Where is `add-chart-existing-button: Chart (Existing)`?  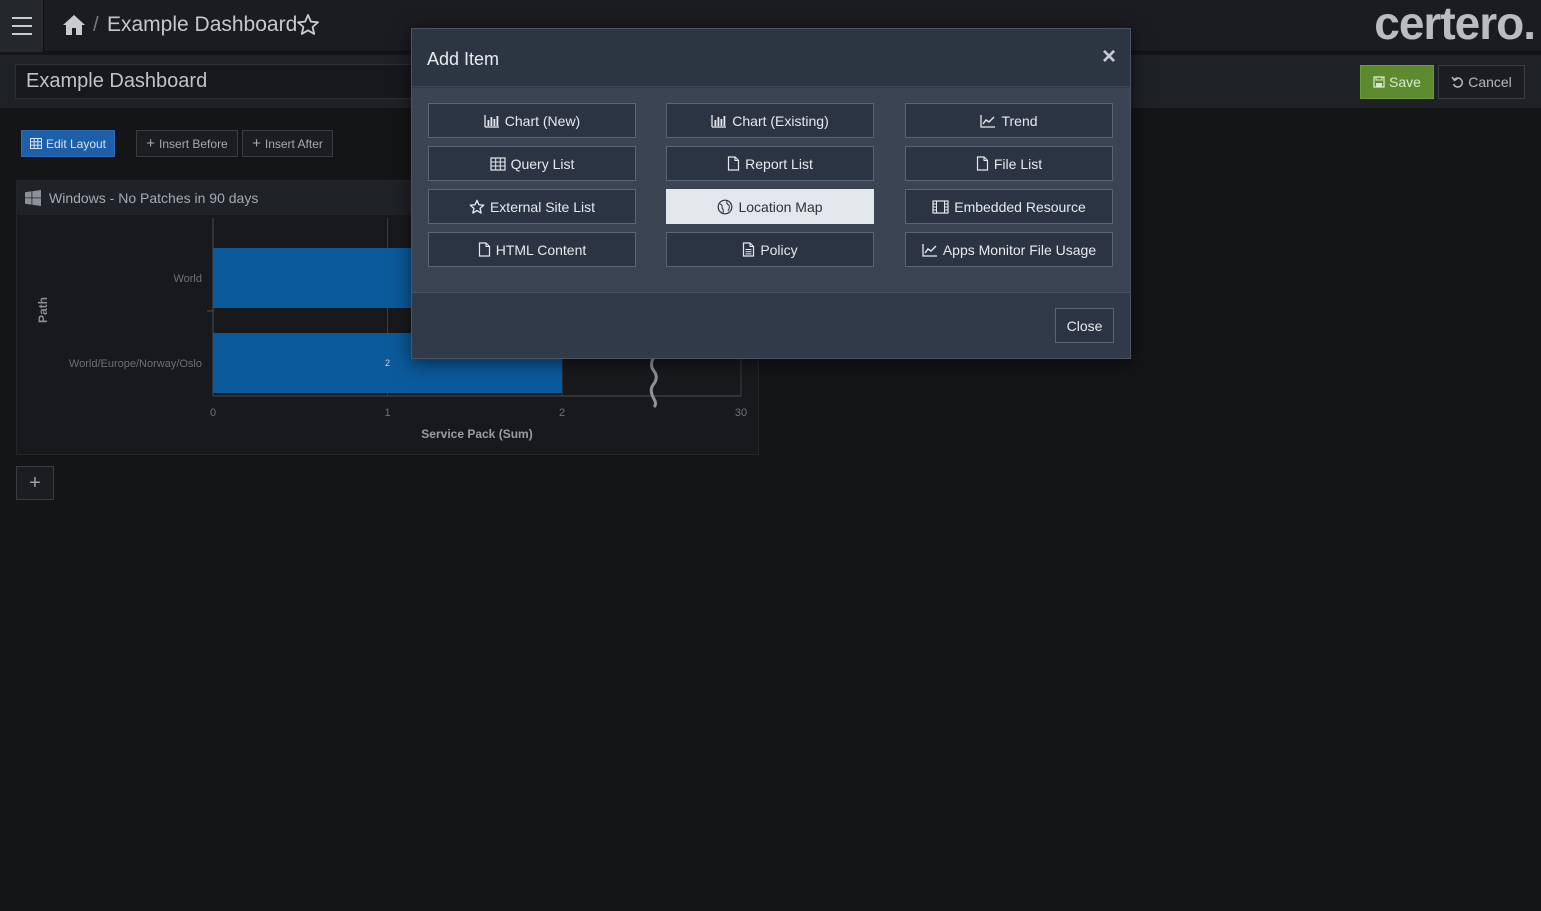
add-chart-existing-button: Chart (Existing) is located at coordinates (770, 120).